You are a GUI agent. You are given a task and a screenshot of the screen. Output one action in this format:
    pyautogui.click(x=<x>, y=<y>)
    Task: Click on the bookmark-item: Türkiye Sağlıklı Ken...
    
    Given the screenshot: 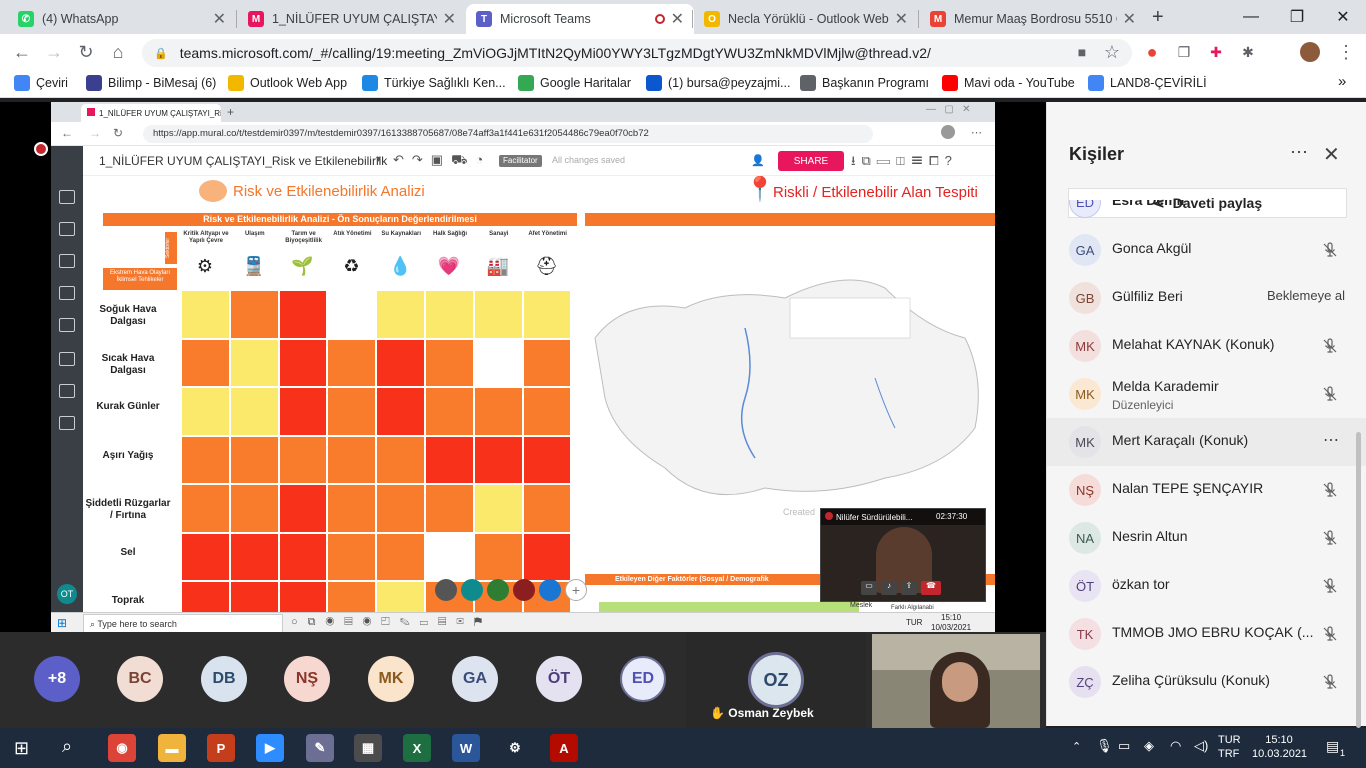 What is the action you would take?
    pyautogui.click(x=434, y=83)
    